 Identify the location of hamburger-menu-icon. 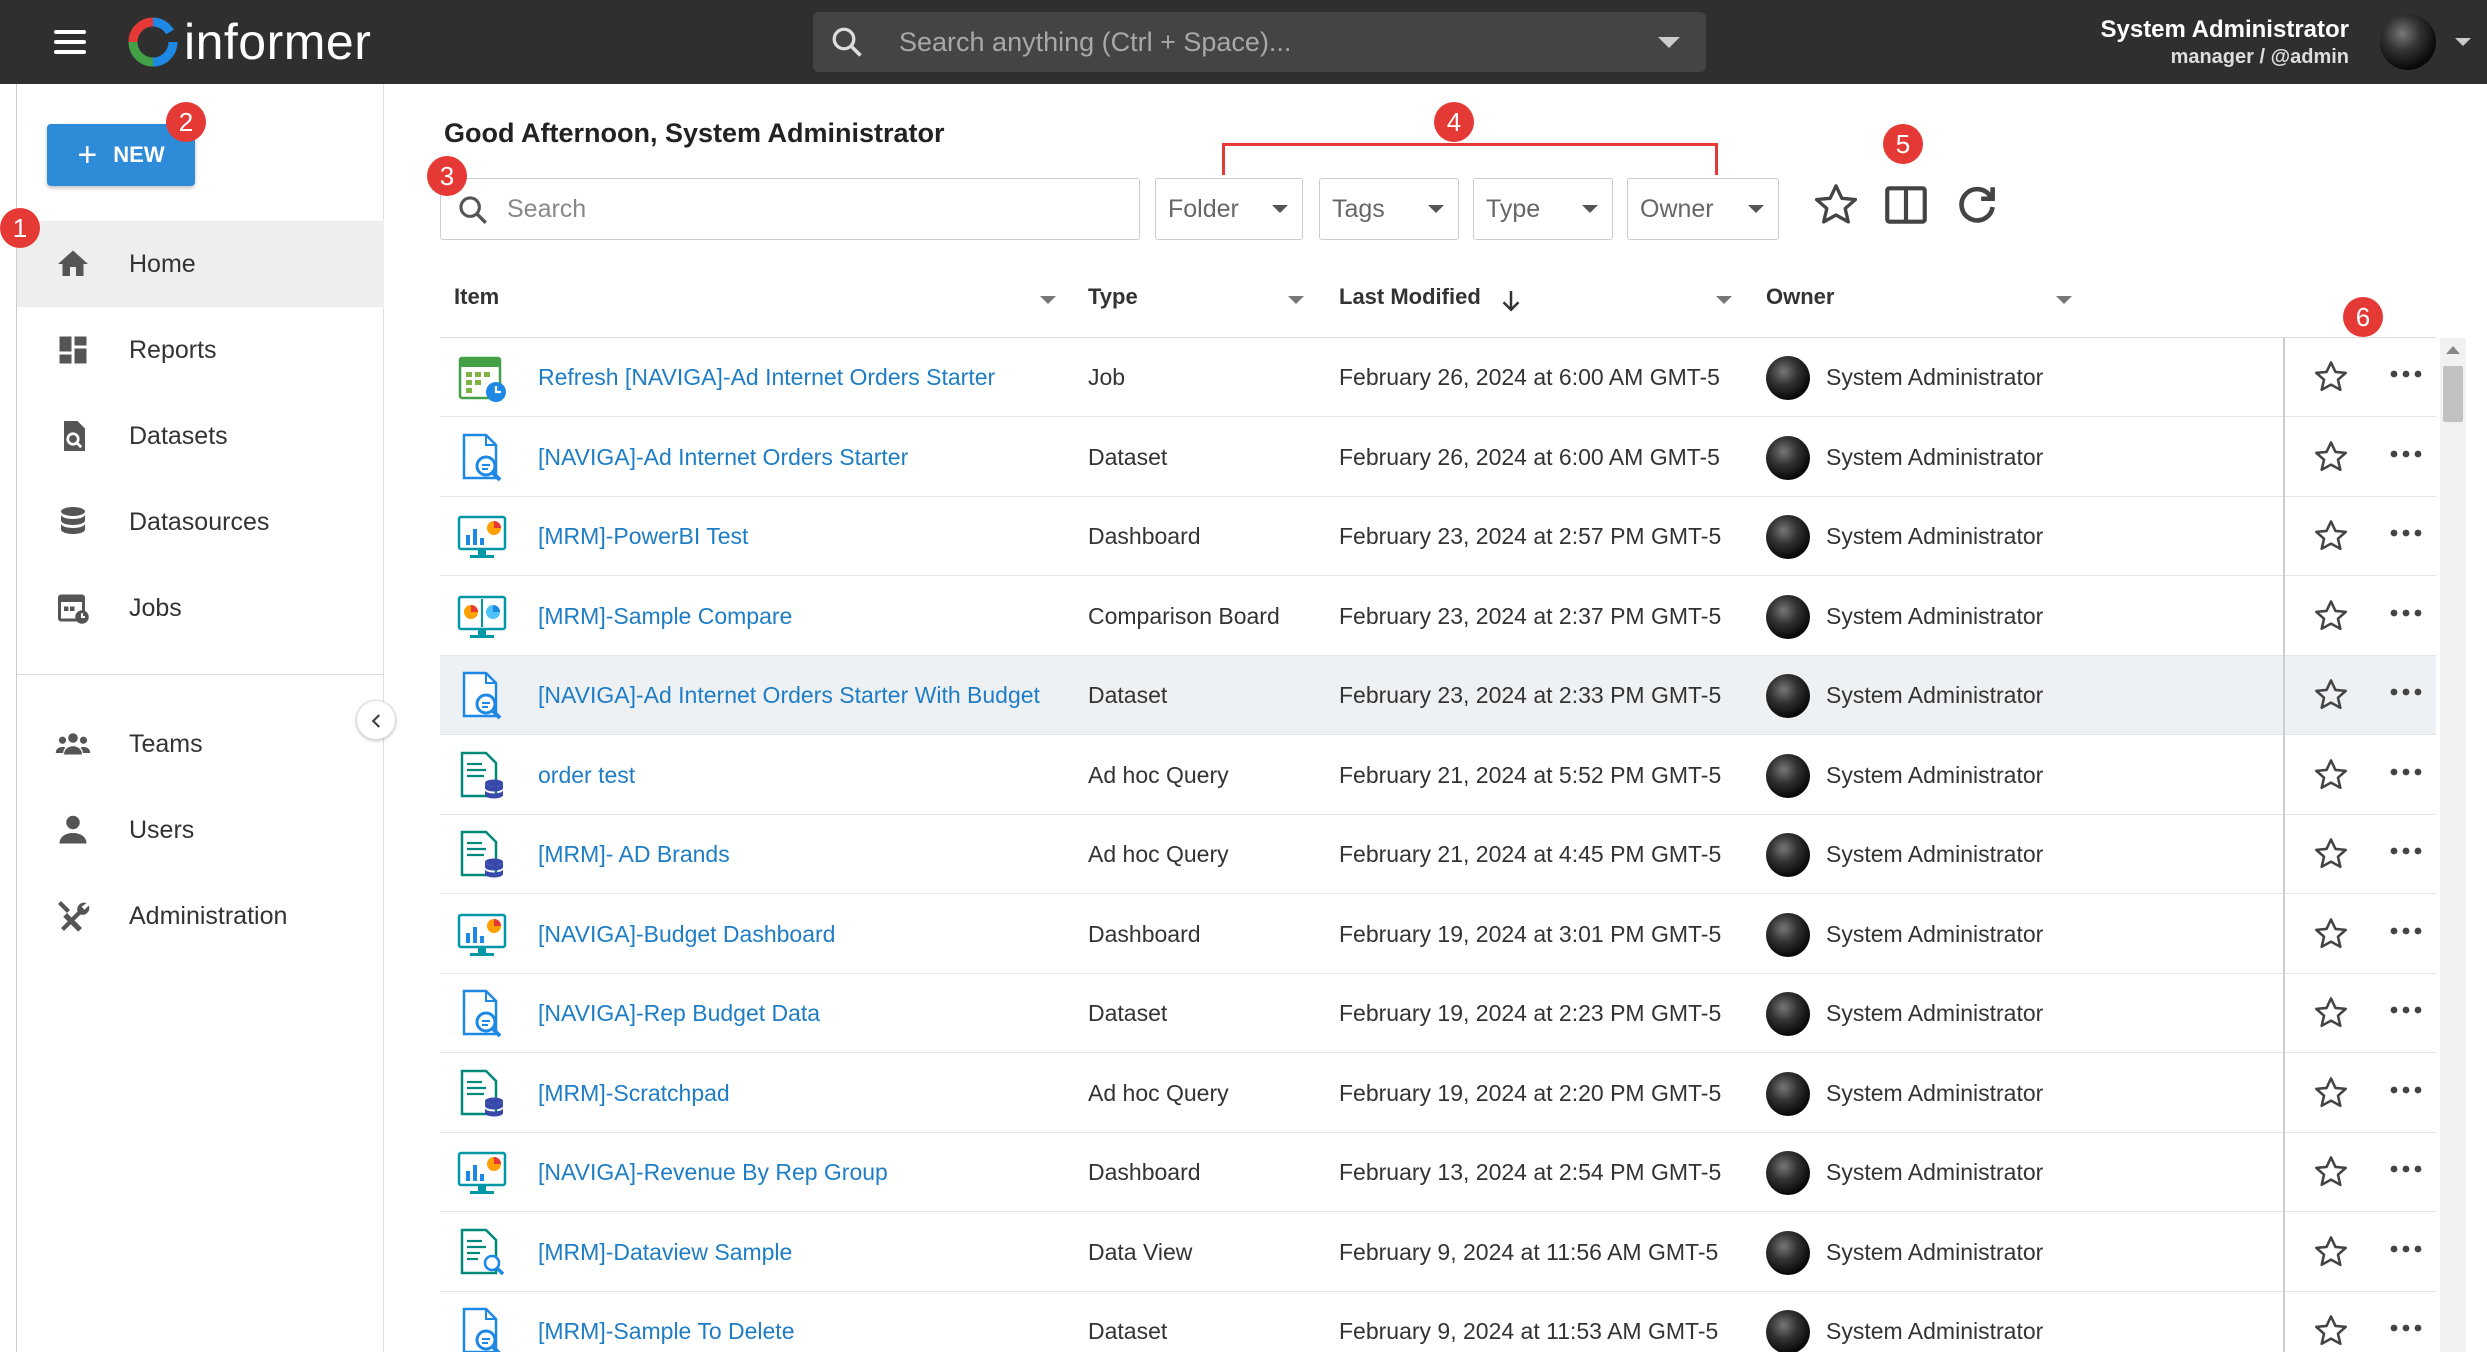
(70, 42).